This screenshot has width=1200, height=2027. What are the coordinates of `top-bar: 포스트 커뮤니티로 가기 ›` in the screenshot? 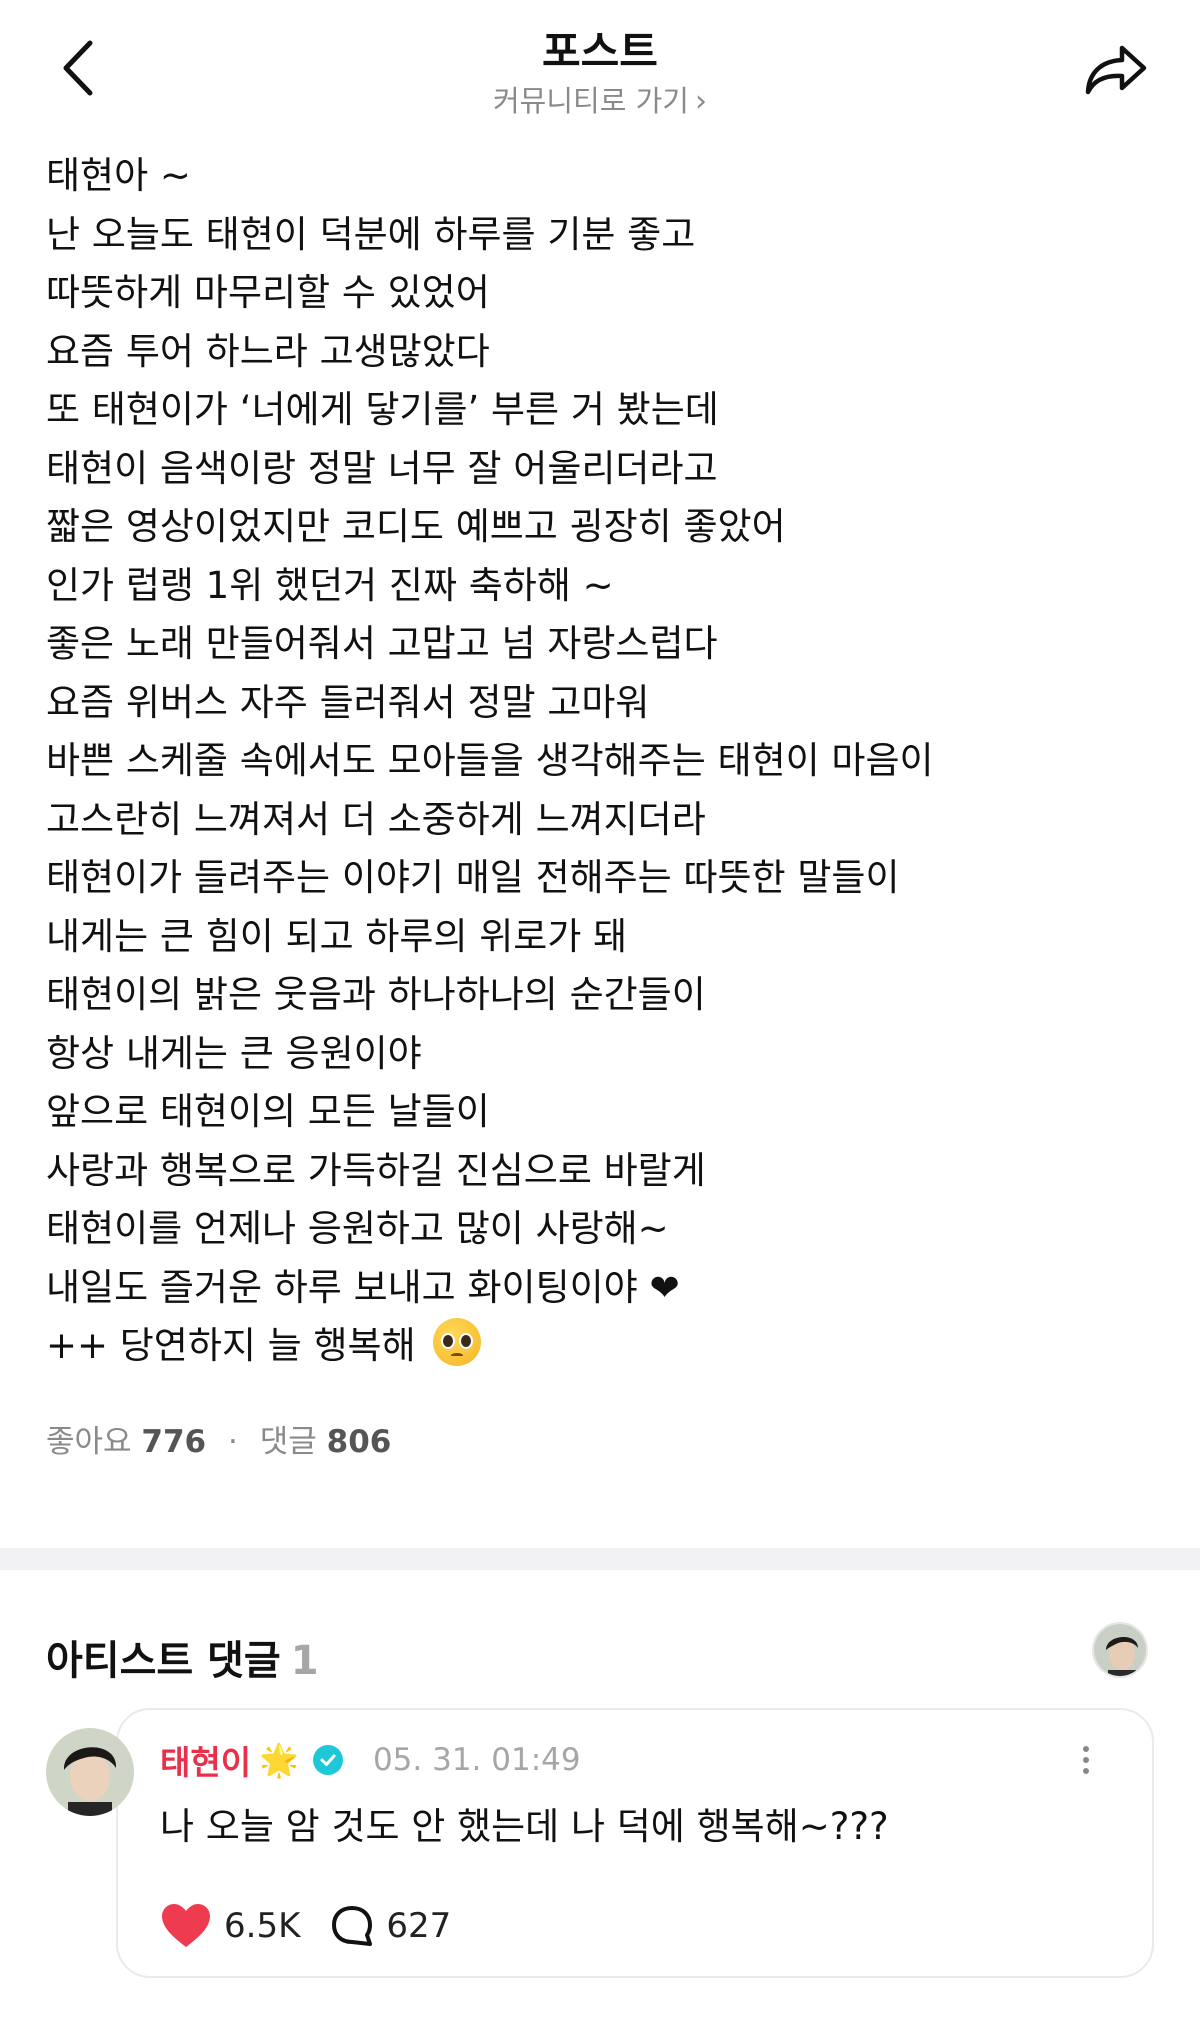 It's located at (600, 67).